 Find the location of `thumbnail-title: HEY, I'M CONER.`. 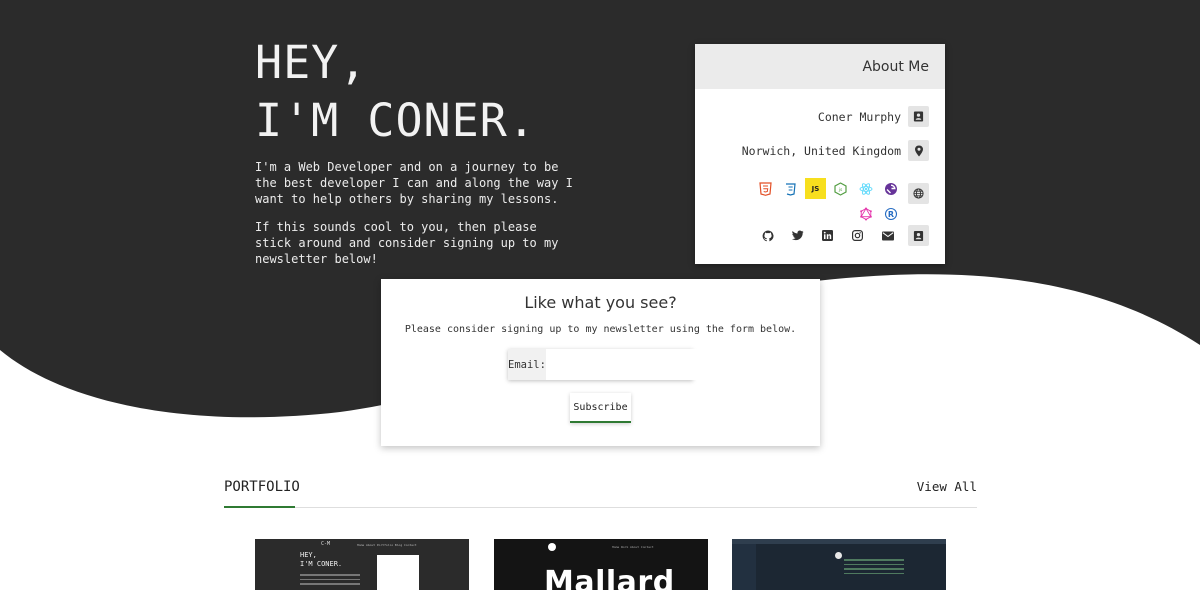

thumbnail-title: HEY, I'M CONER. is located at coordinates (321, 560).